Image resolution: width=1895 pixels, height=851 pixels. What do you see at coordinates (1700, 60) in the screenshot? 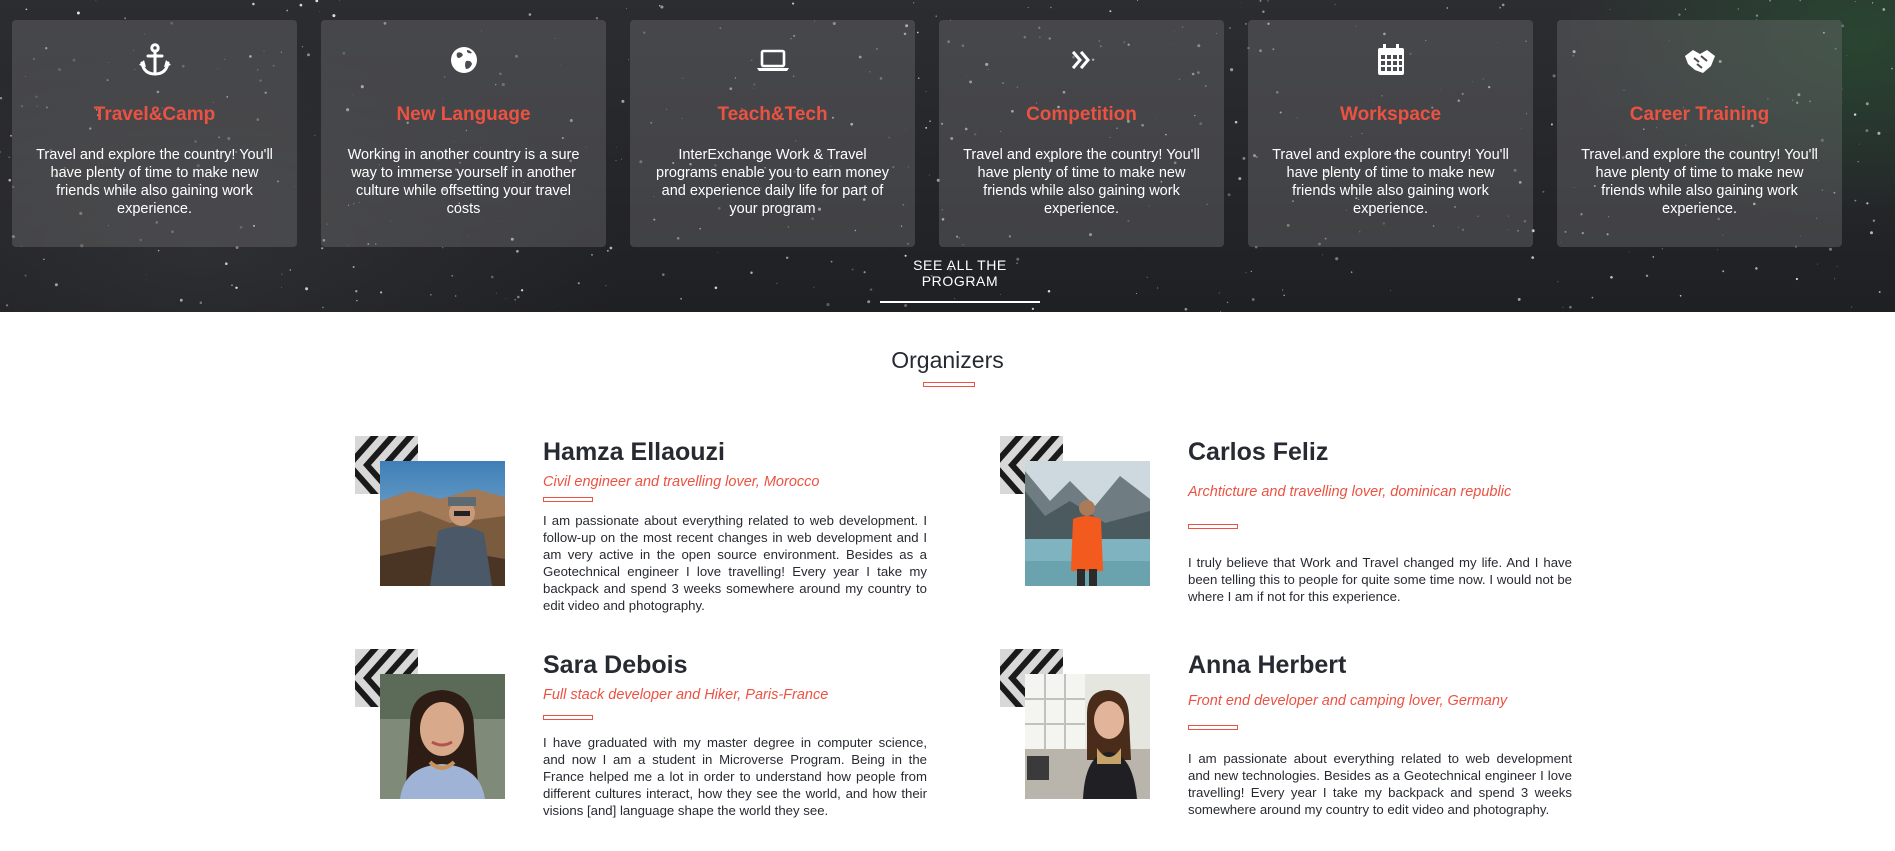
I see `handshake-icon` at bounding box center [1700, 60].